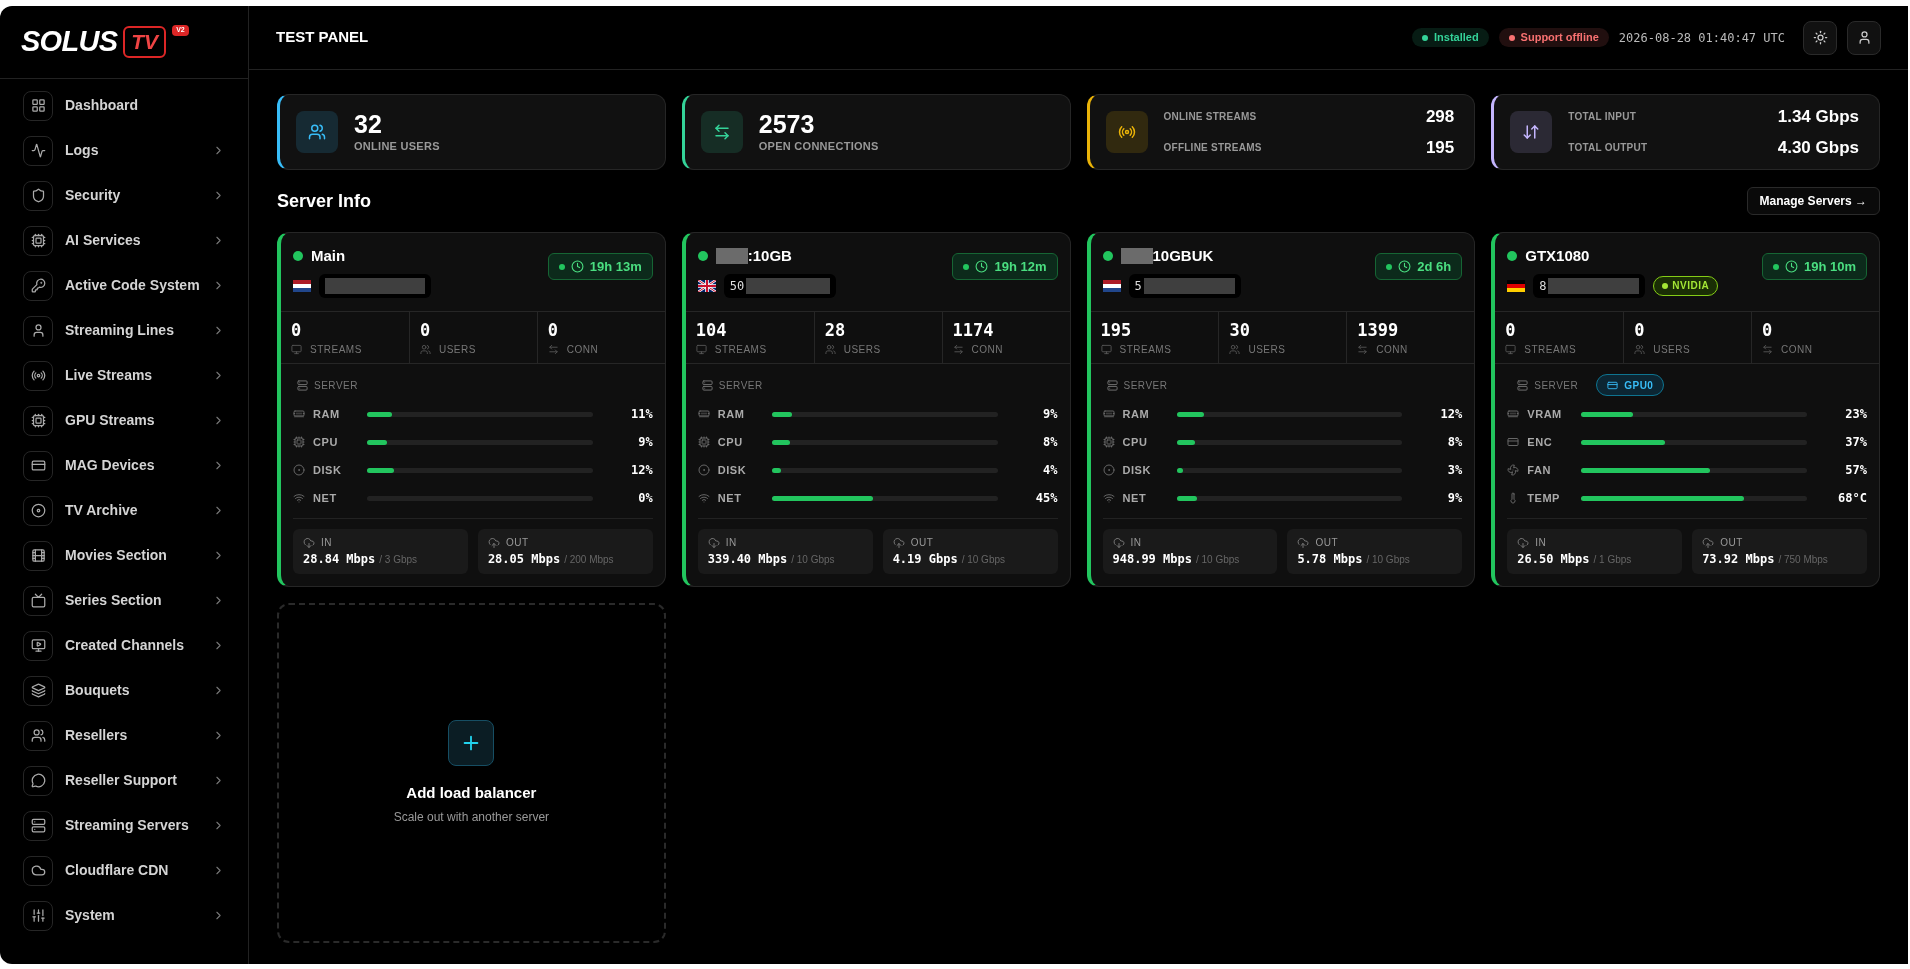  What do you see at coordinates (124, 285) in the screenshot?
I see `sidebar-item: Active Code System` at bounding box center [124, 285].